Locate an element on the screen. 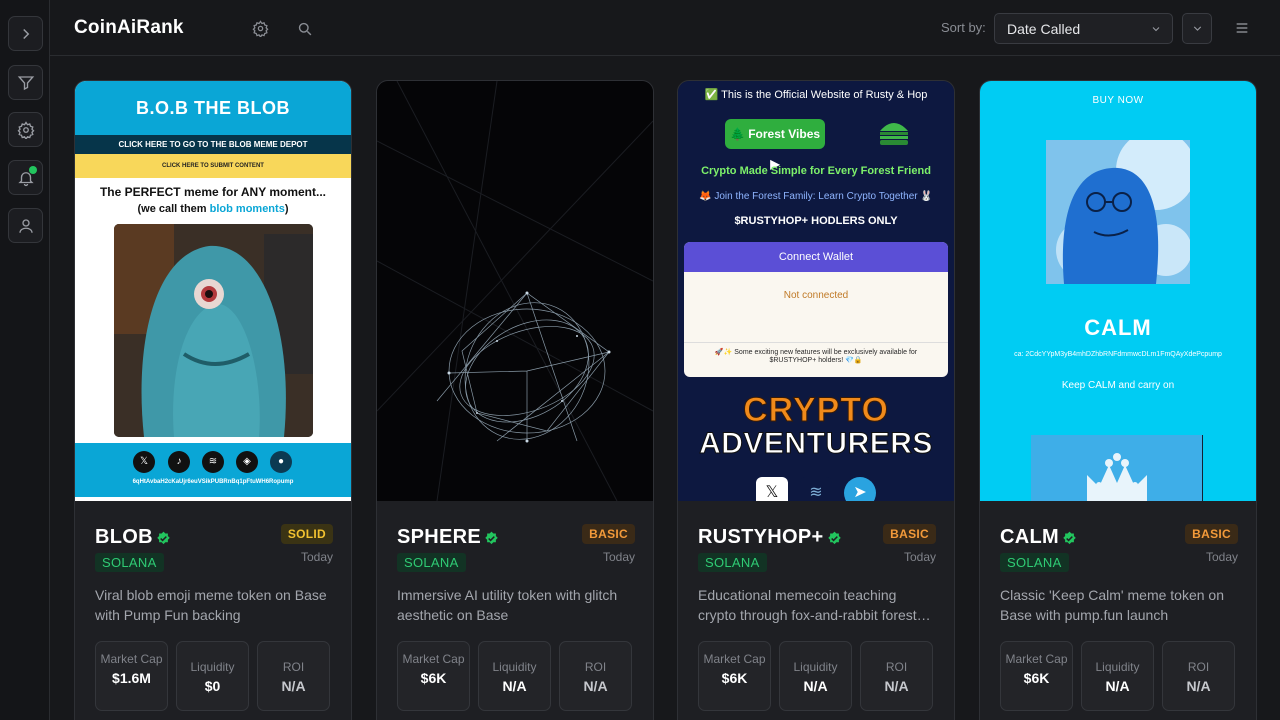 This screenshot has width=1280, height=720. preview-text-prefix: (we call them is located at coordinates (173, 209).